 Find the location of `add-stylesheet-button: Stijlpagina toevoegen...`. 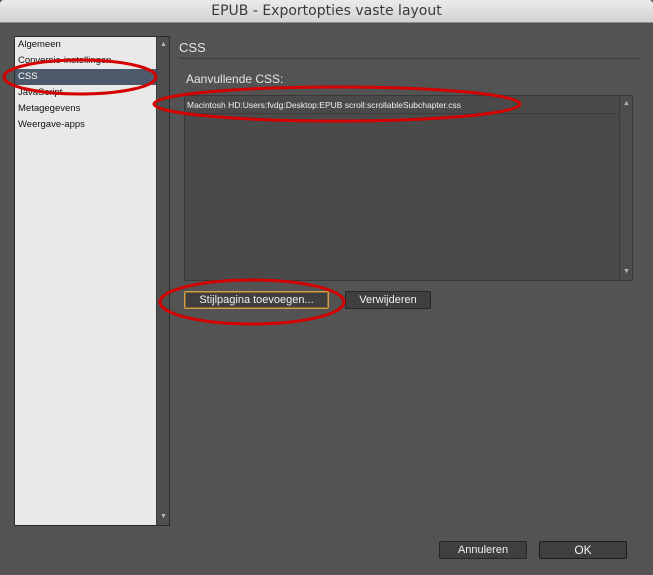

add-stylesheet-button: Stijlpagina toevoegen... is located at coordinates (256, 300).